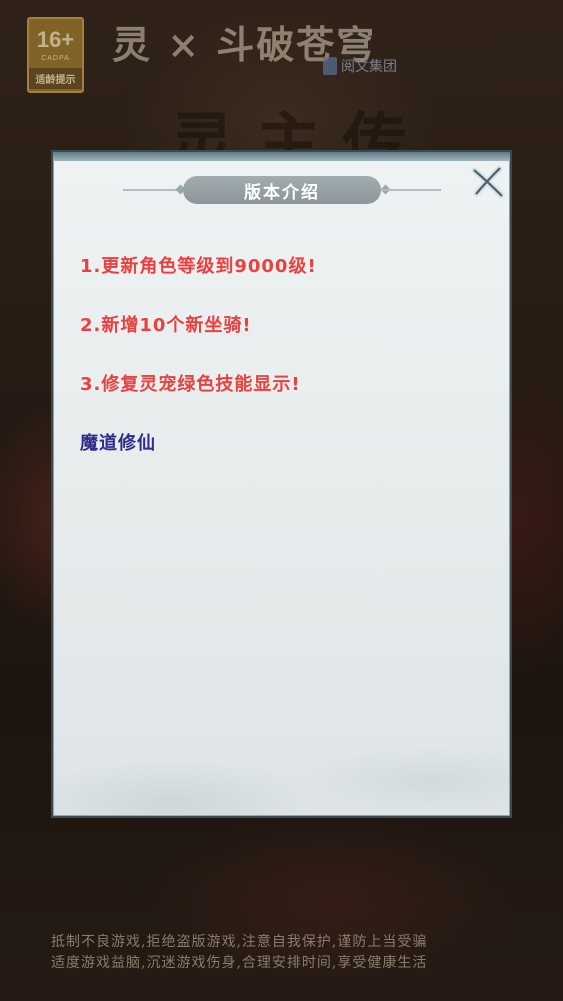 Image resolution: width=563 pixels, height=1001 pixels. I want to click on version-note-item: 1.更新角色等级到9000级!, so click(198, 266).